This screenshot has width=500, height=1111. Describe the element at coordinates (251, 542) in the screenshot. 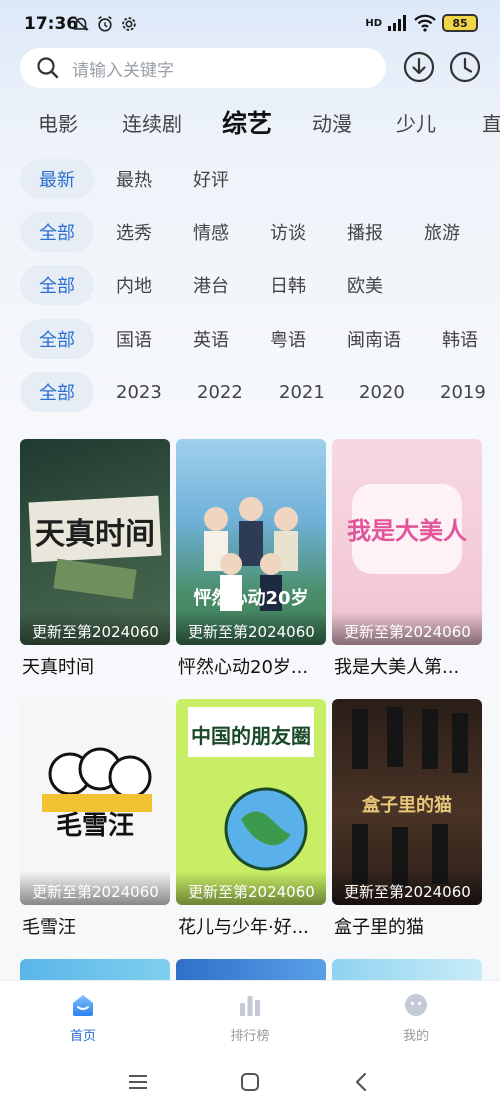

I see `poster-image: 怦然心动20岁 更新至第2024060` at that location.